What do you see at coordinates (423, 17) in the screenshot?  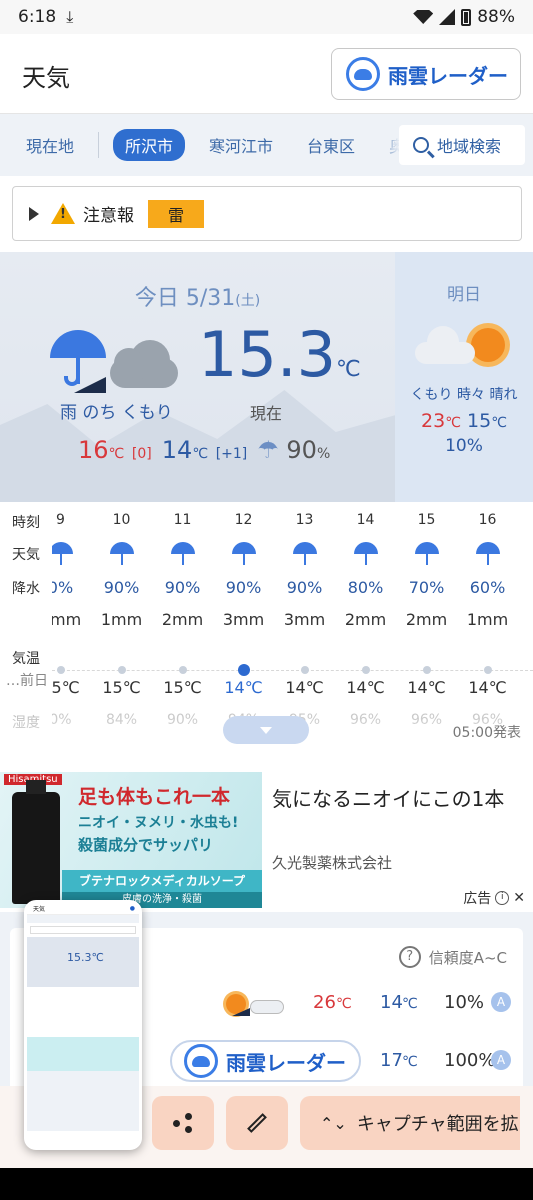 I see `wifi-icon` at bounding box center [423, 17].